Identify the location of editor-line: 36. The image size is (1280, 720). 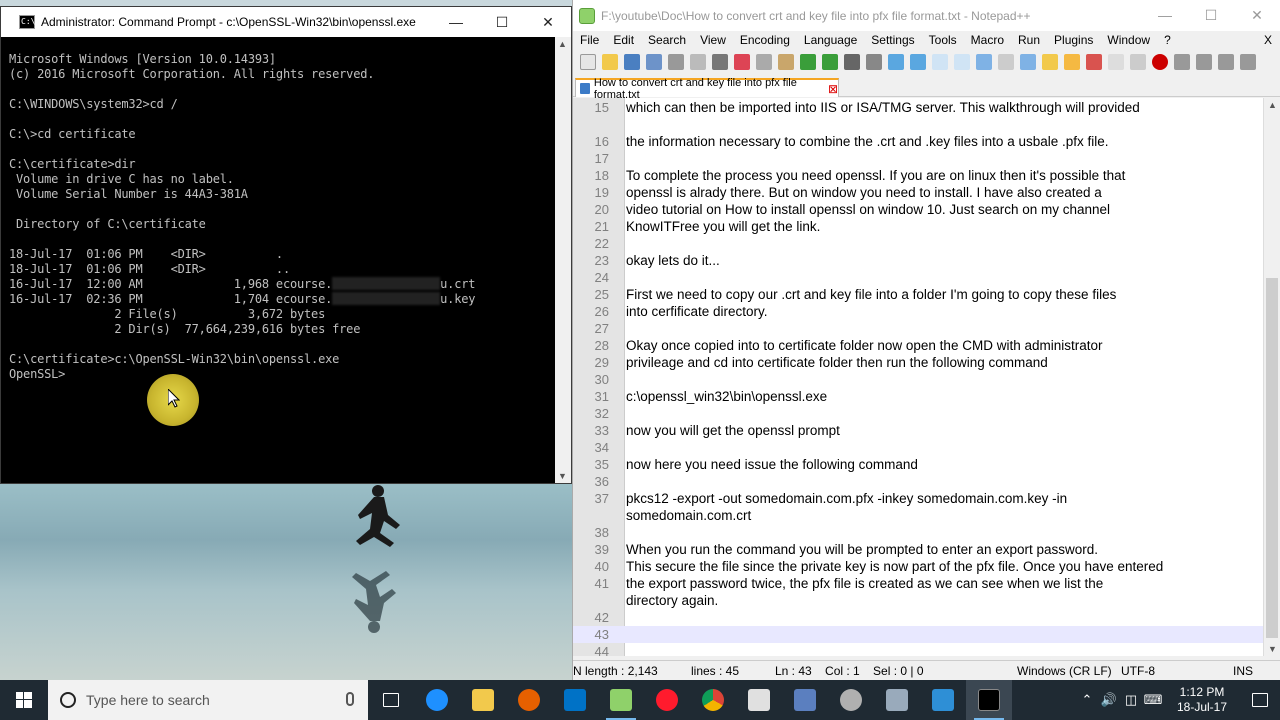
(918, 481).